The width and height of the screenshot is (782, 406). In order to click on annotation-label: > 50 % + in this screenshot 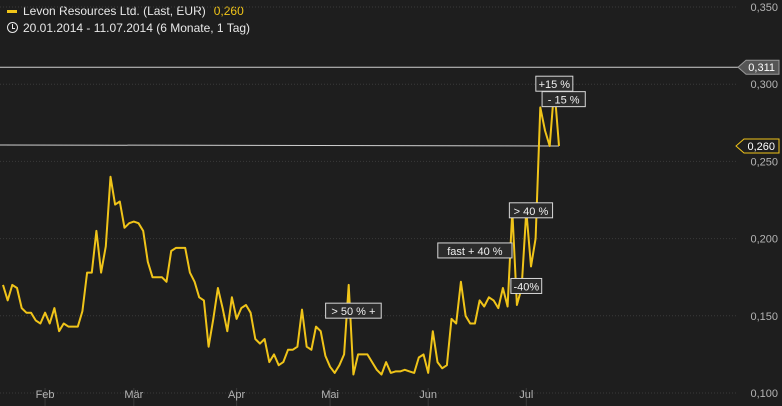, I will do `click(353, 312)`.